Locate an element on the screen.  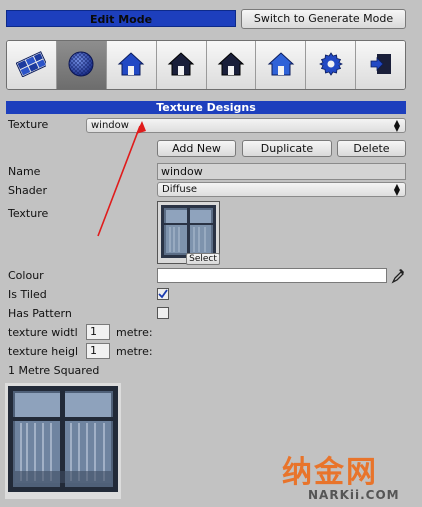
texture-width-field: 1 is located at coordinates (98, 332).